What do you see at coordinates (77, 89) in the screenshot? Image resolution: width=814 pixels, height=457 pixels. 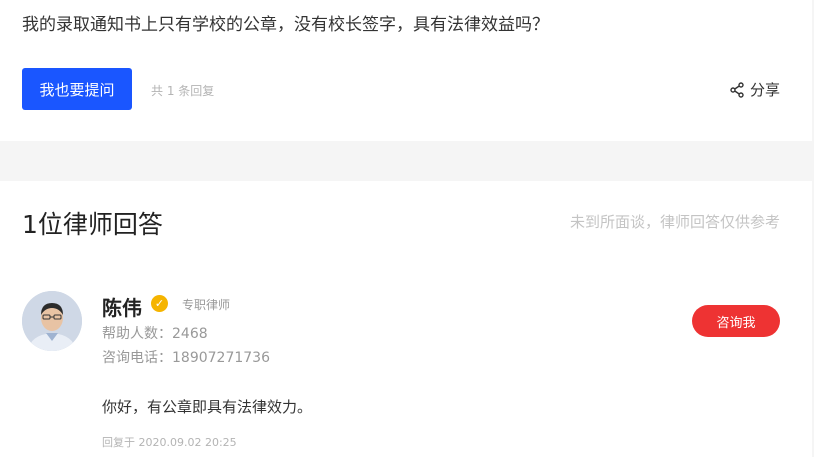 I see `ask-question-button: 我也要提问` at bounding box center [77, 89].